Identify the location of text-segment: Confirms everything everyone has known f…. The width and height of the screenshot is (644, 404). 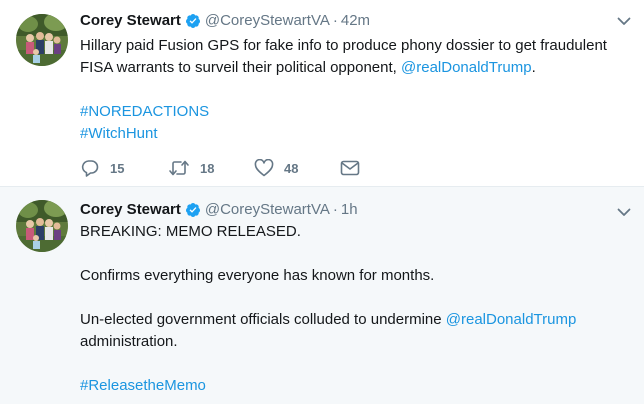
(257, 275).